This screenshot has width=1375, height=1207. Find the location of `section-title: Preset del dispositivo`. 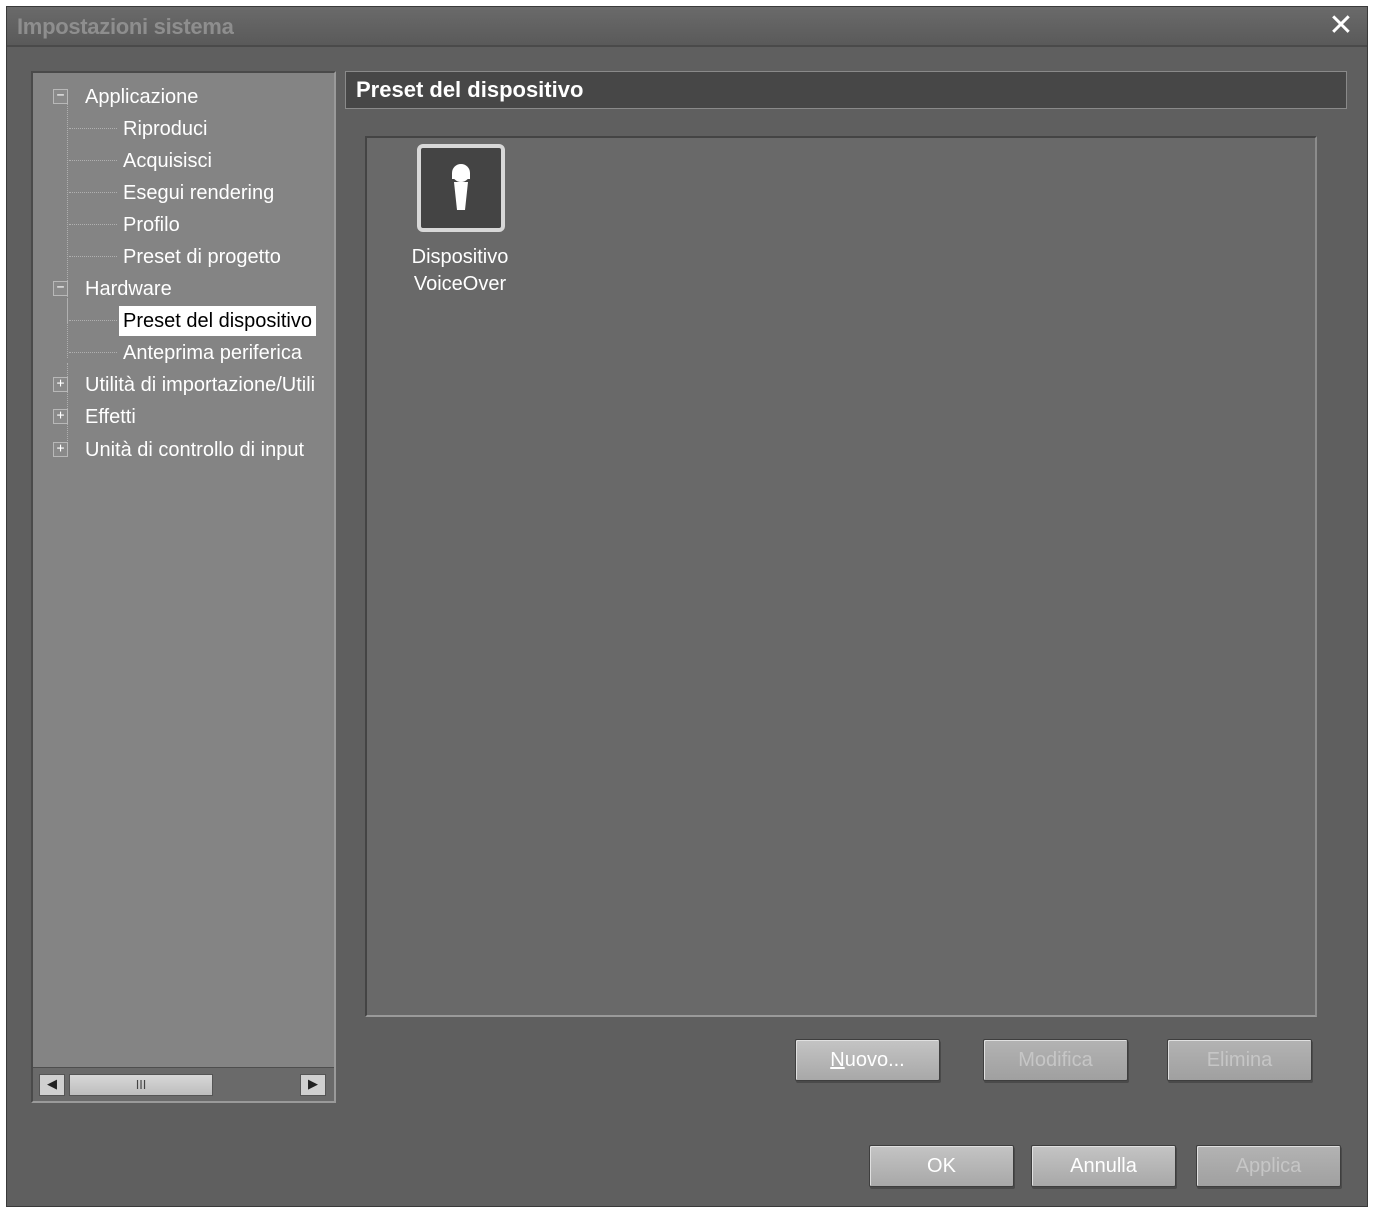

section-title: Preset del dispositivo is located at coordinates (846, 90).